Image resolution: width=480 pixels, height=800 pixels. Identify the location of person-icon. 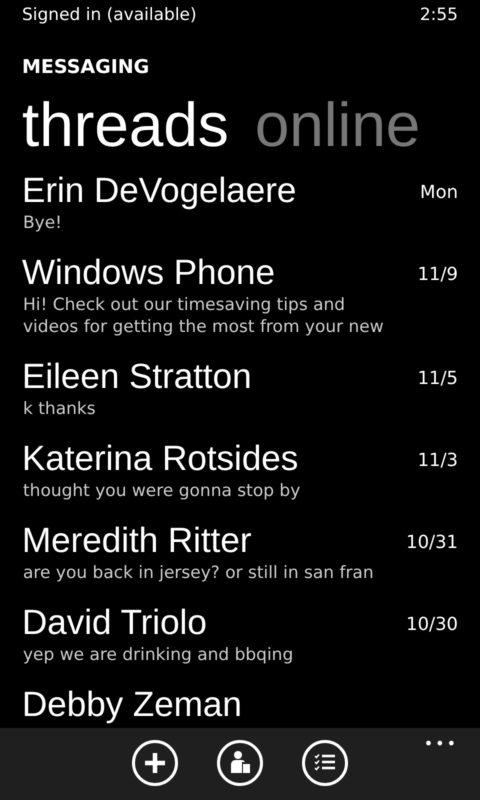
(240, 763).